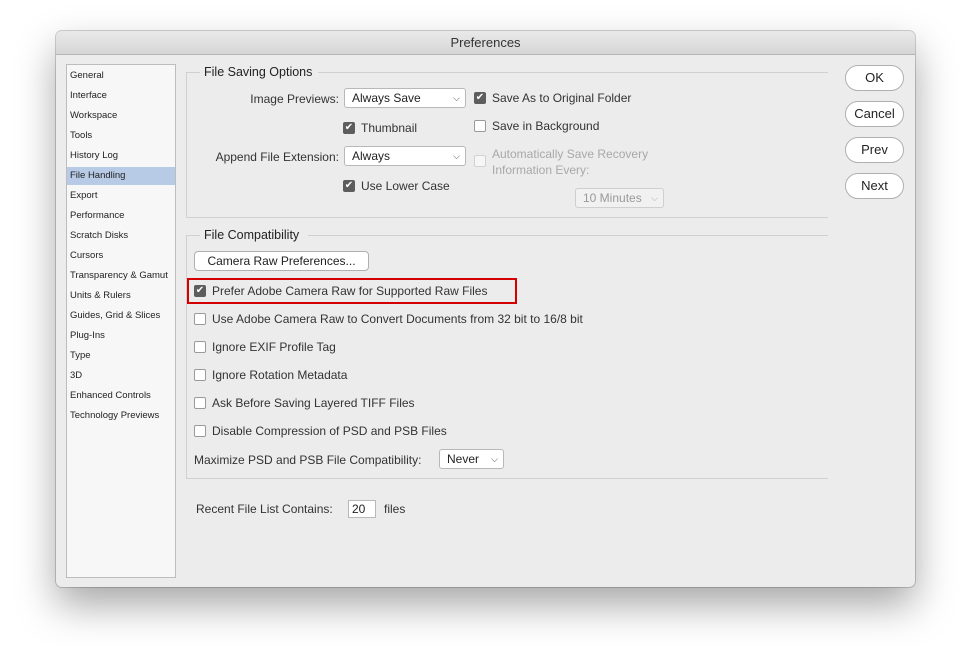 This screenshot has width=971, height=667. What do you see at coordinates (121, 136) in the screenshot?
I see `sidebar-item-tools: Tools` at bounding box center [121, 136].